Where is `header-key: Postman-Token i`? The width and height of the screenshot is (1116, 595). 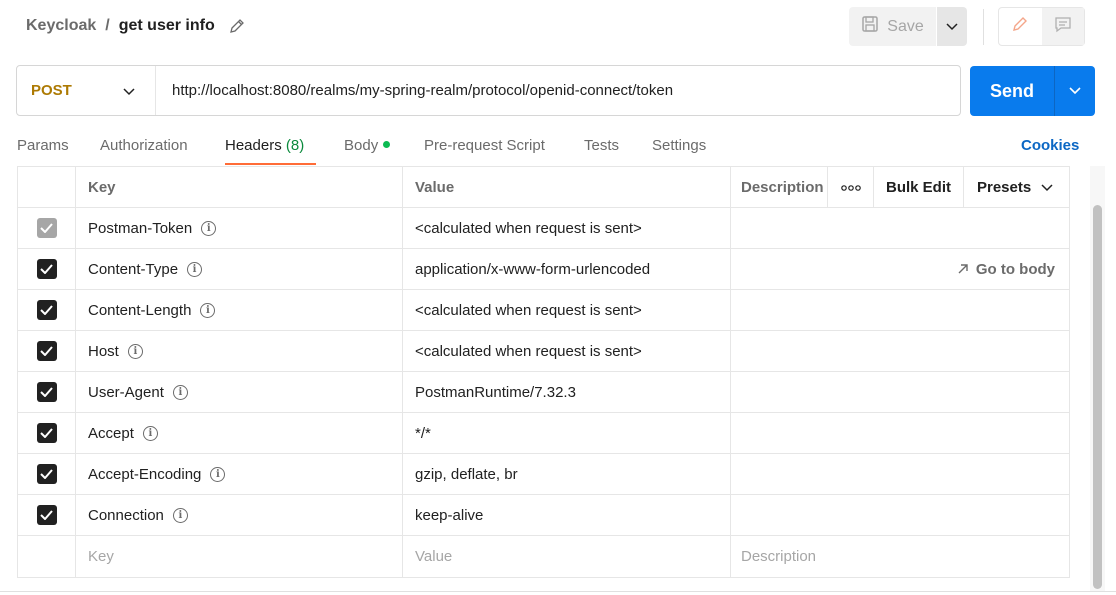
header-key: Postman-Token i is located at coordinates (238, 228).